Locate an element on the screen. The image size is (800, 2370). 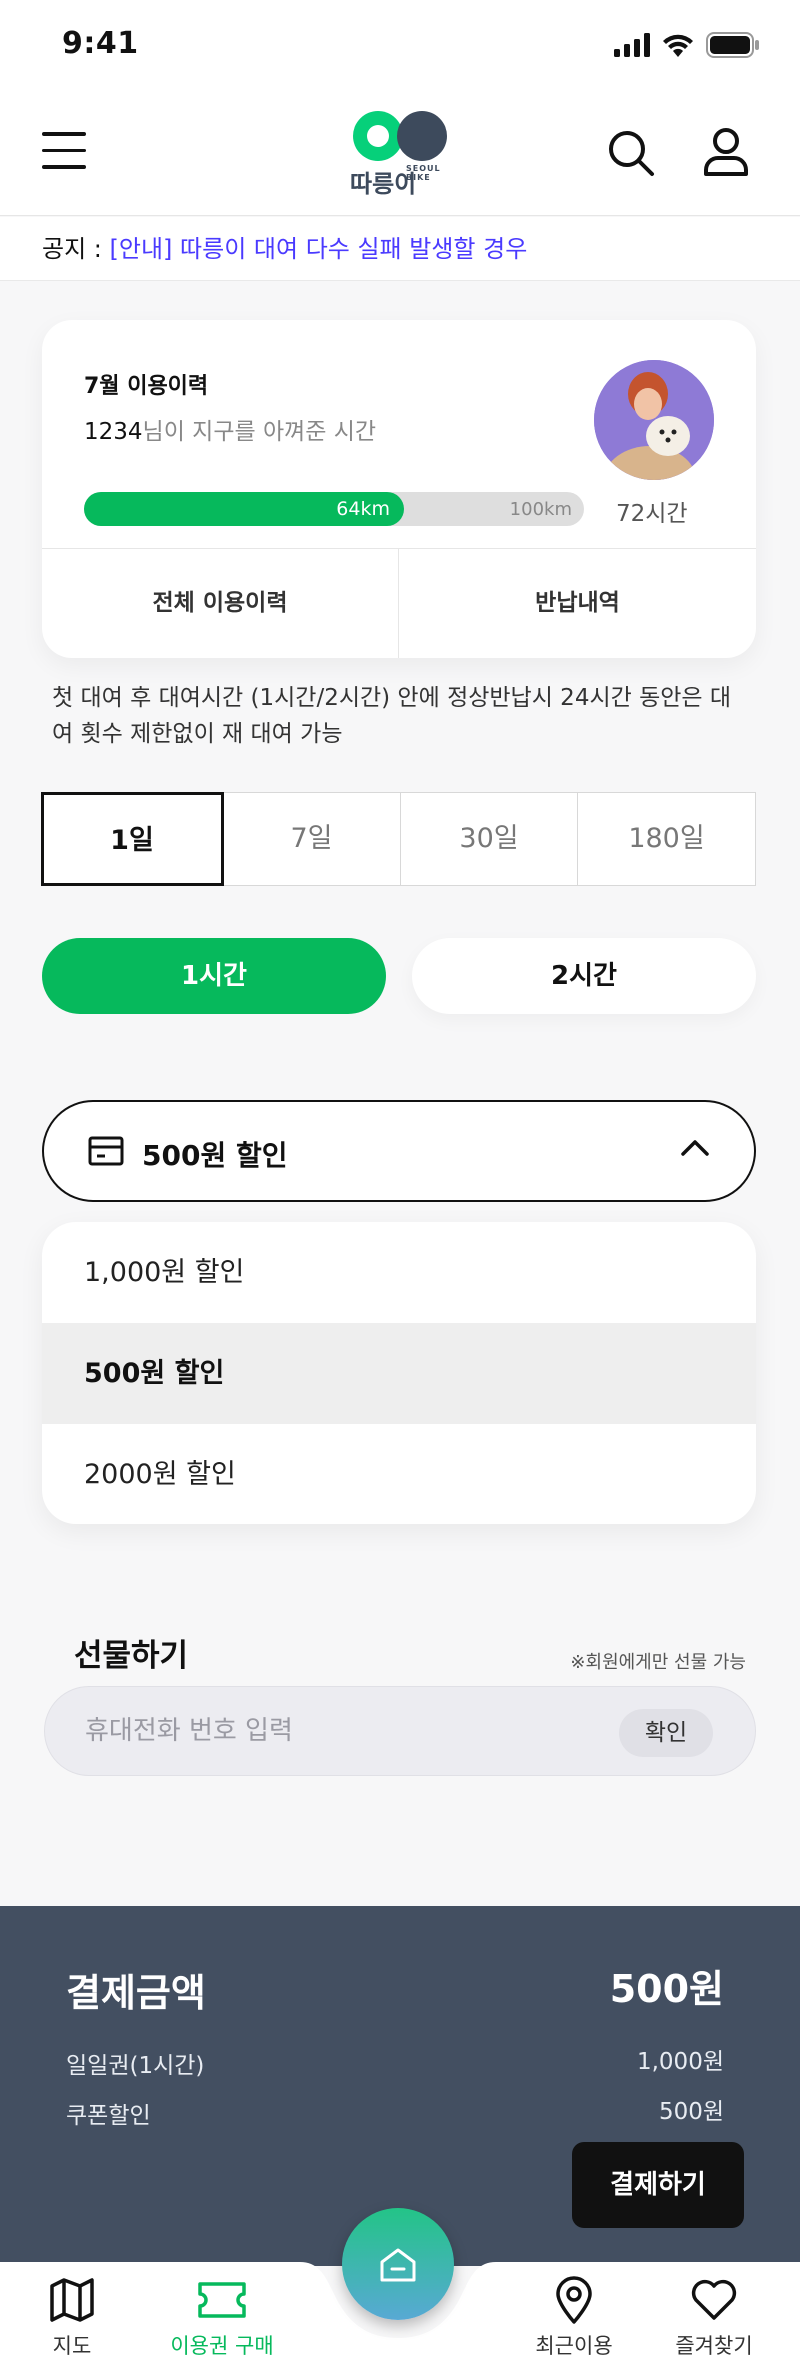
distance-value: 64km is located at coordinates (363, 509).